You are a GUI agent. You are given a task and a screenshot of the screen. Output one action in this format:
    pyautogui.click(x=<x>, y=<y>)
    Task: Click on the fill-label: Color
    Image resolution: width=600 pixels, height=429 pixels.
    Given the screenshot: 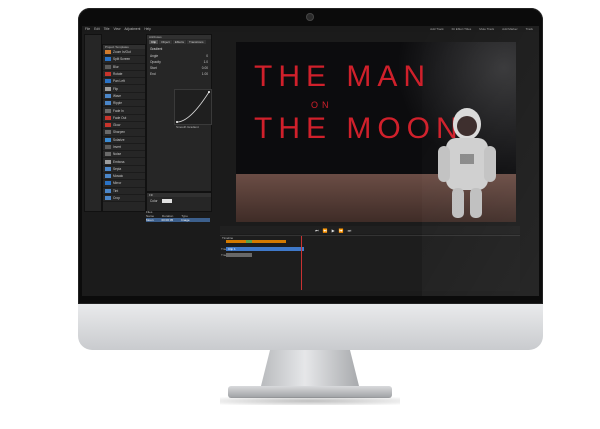 What is the action you would take?
    pyautogui.click(x=154, y=201)
    